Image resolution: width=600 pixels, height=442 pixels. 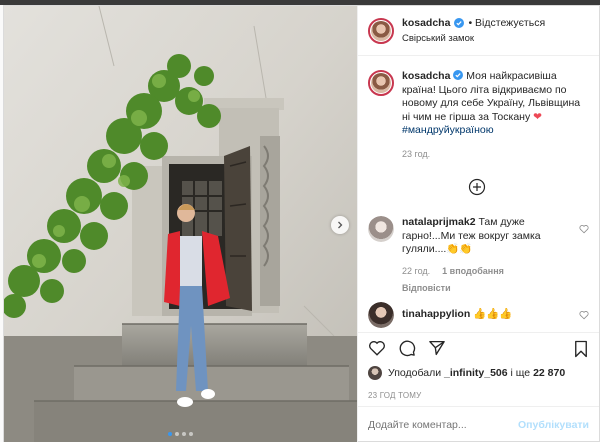 I want to click on share-icon, so click(x=437, y=348).